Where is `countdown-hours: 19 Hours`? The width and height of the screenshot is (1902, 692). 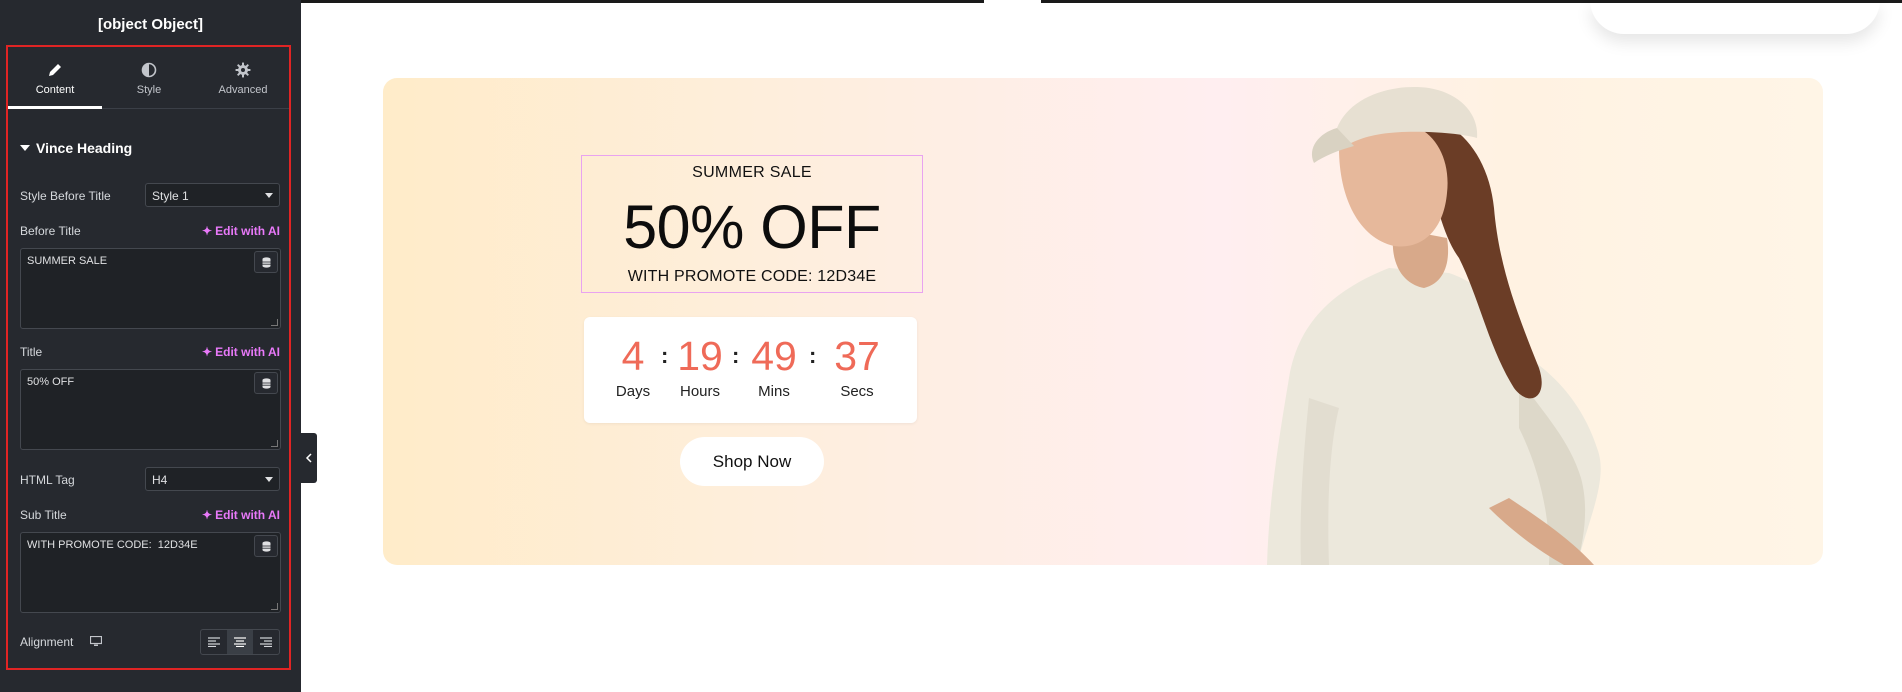
countdown-hours: 19 Hours is located at coordinates (700, 366).